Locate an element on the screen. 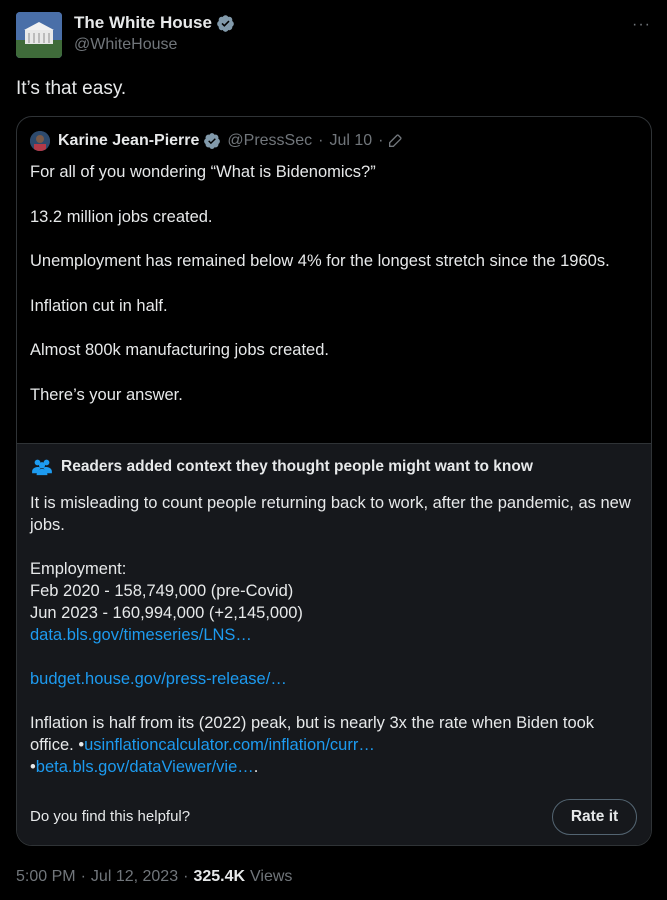  author-handle: @WhiteHouse is located at coordinates (125, 45).